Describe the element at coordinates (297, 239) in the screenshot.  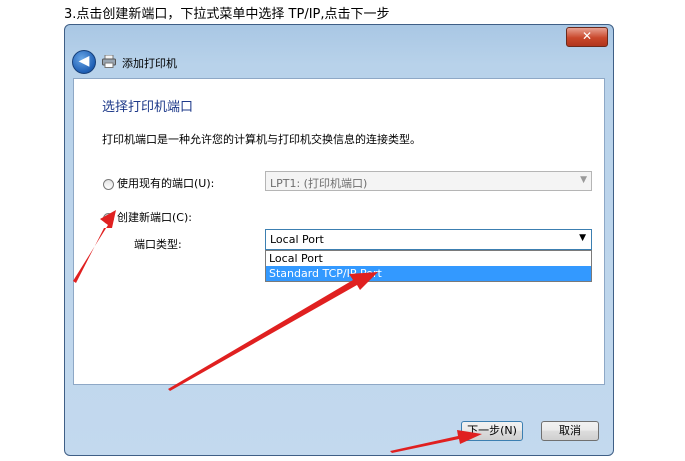
I see `port-type-value: Local Port` at that location.